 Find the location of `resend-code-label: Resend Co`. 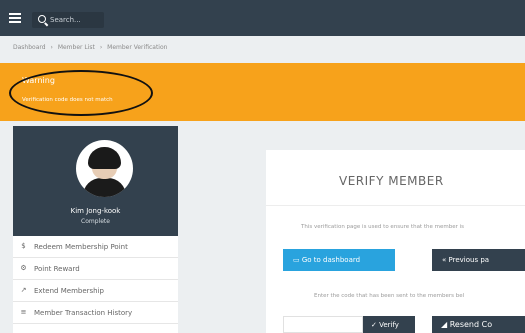

resend-code-label: Resend Co is located at coordinates (471, 324).